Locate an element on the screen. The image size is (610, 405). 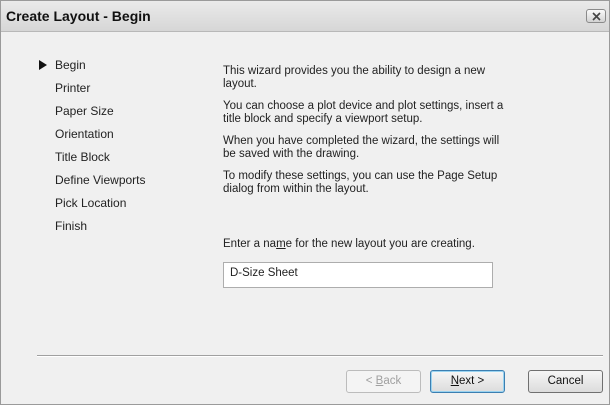
label-text: Enter a na is located at coordinates (250, 244).